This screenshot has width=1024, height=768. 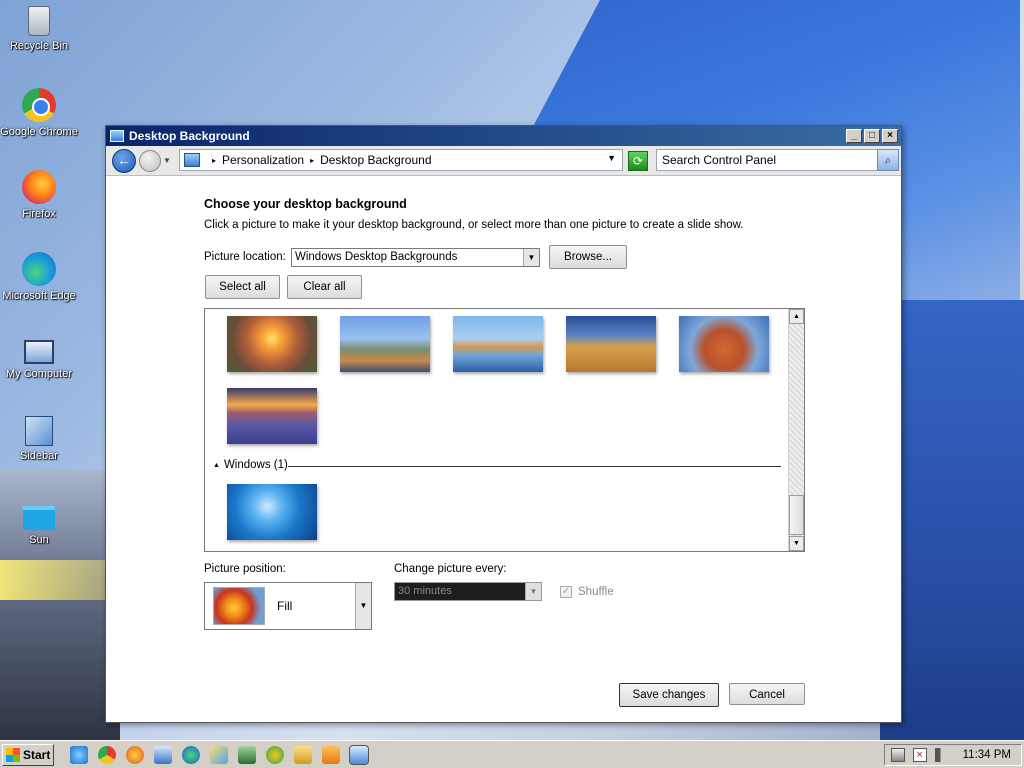 I want to click on ie-icon, so click(x=79, y=754).